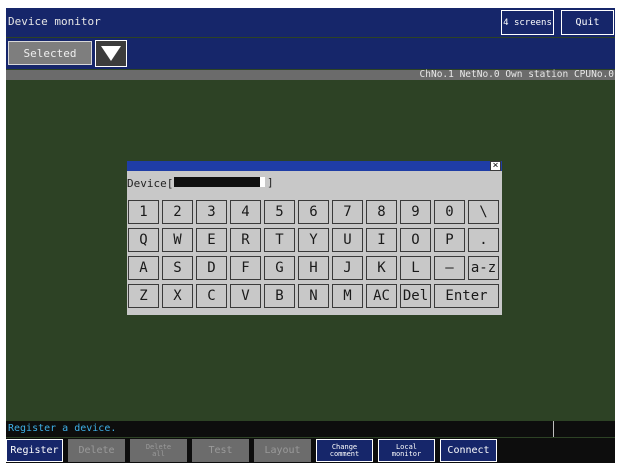 This screenshot has width=620, height=467. Describe the element at coordinates (219, 182) in the screenshot. I see `device-input` at that location.